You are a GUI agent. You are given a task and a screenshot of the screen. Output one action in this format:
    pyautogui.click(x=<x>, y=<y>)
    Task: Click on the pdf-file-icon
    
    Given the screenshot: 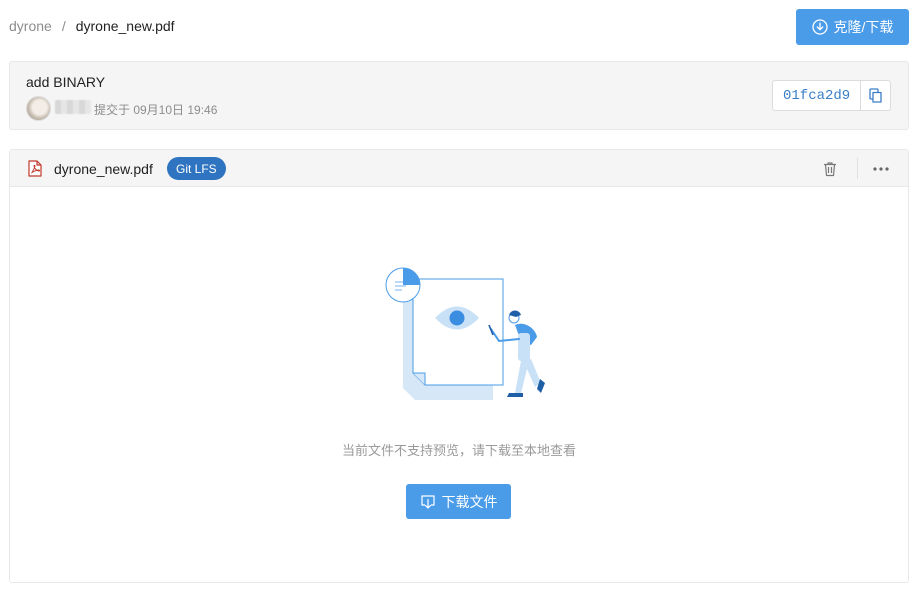 What is the action you would take?
    pyautogui.click(x=35, y=168)
    